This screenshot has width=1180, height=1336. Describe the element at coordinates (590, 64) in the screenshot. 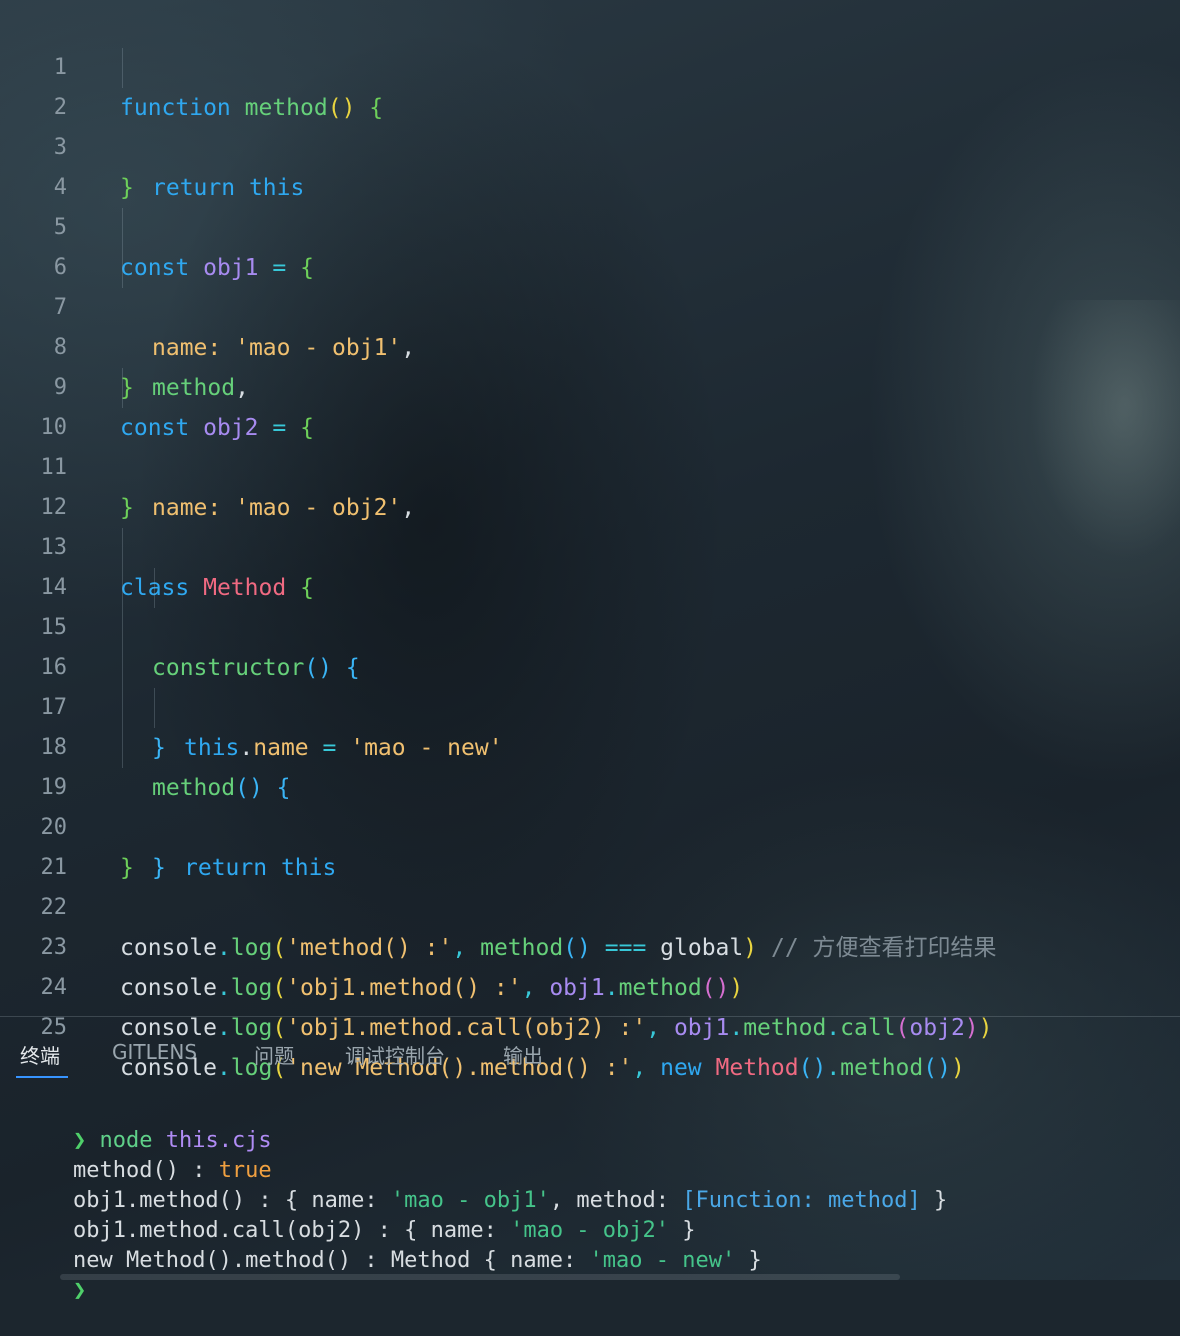

I see `code-line: 1 function method() {` at that location.